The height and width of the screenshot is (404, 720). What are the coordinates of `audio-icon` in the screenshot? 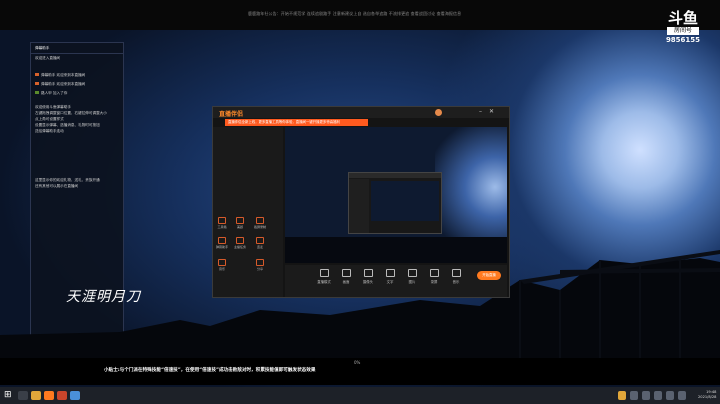 It's located at (456, 273).